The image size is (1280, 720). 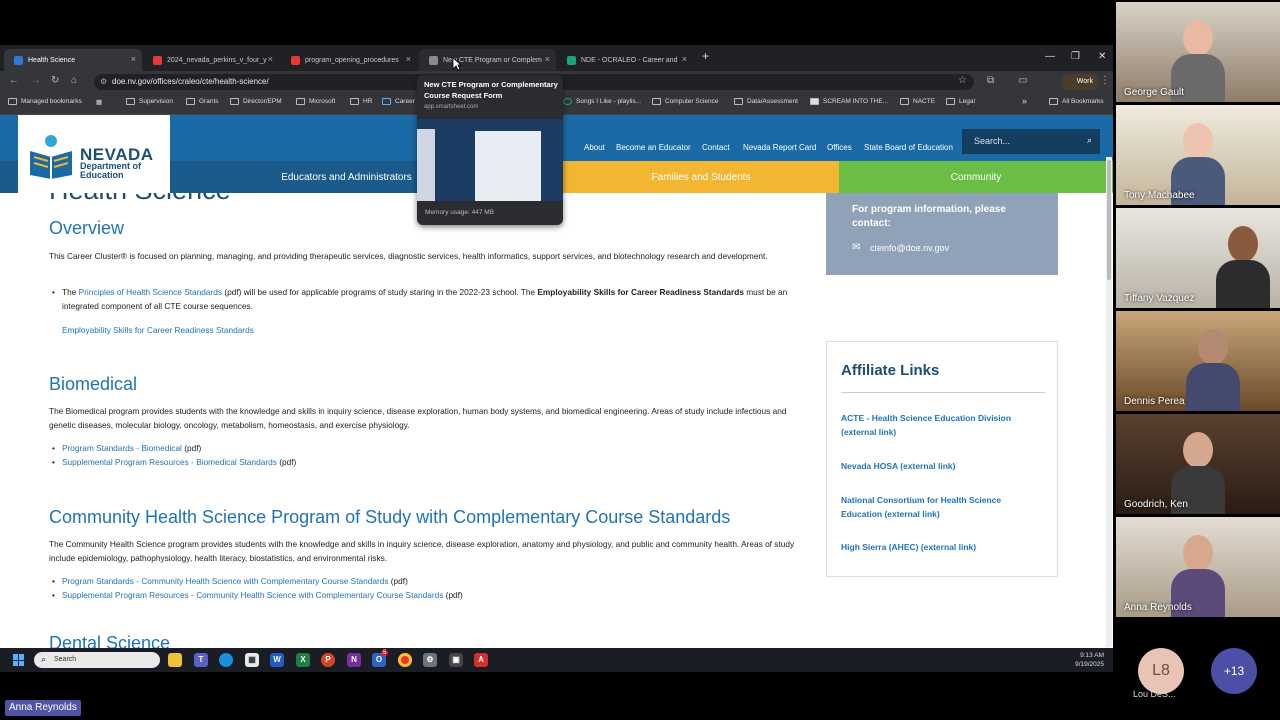 I want to click on more-bookmarks-button: », so click(x=1024, y=101).